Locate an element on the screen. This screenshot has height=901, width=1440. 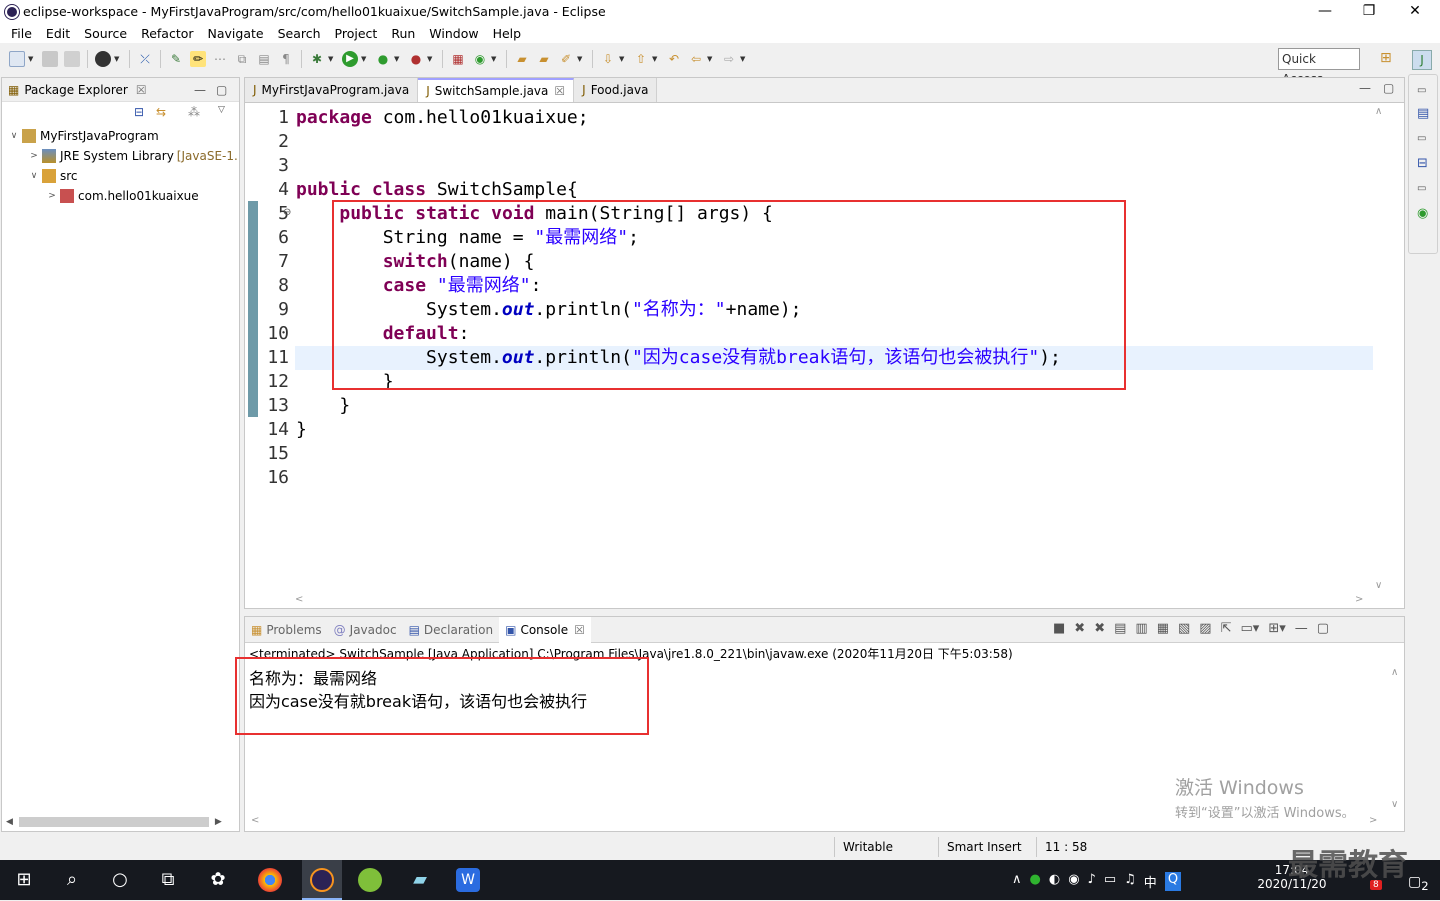
word-wrap-icon: ▦ is located at coordinates (1163, 628).